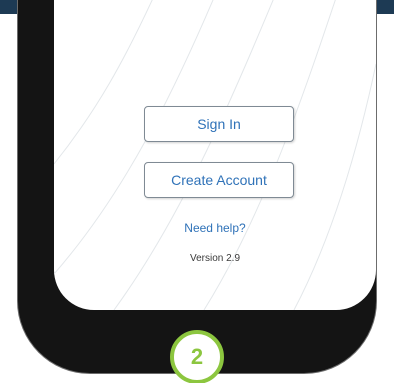  I want to click on need-help-link: Need help?, so click(215, 228).